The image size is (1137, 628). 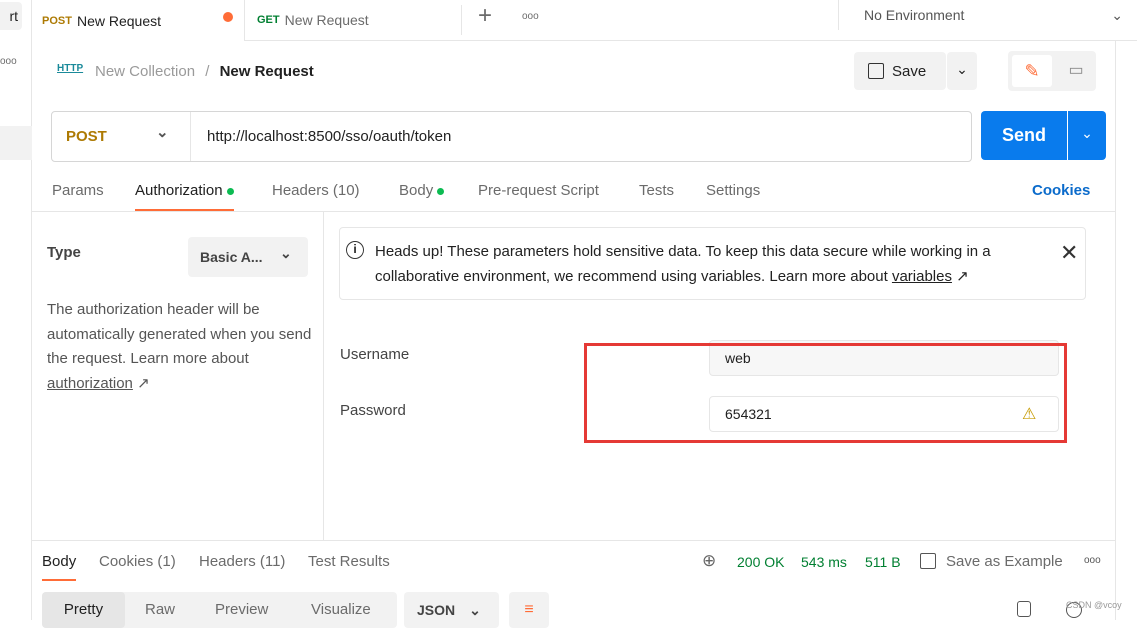 What do you see at coordinates (341, 609) in the screenshot?
I see `view-tab-visualize: Visualize` at bounding box center [341, 609].